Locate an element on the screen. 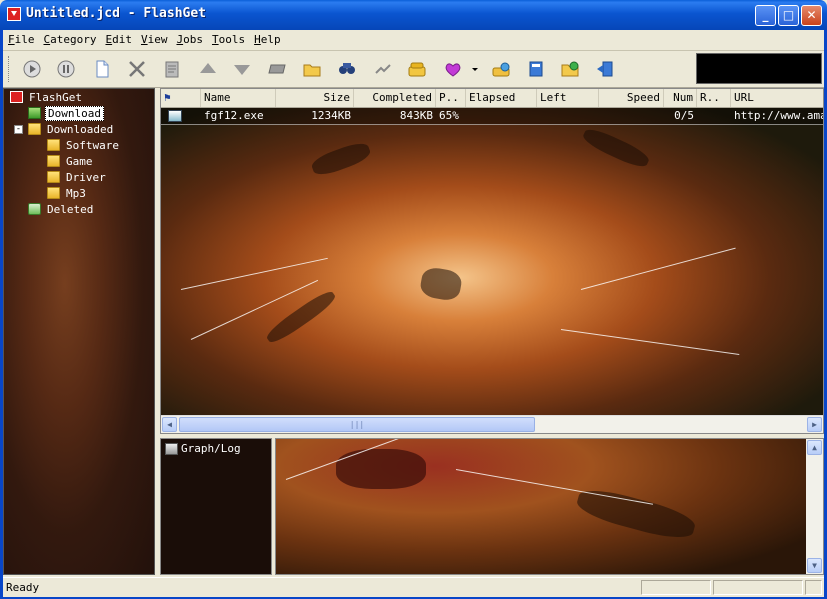 This screenshot has width=827, height=599. row-left is located at coordinates (568, 116).